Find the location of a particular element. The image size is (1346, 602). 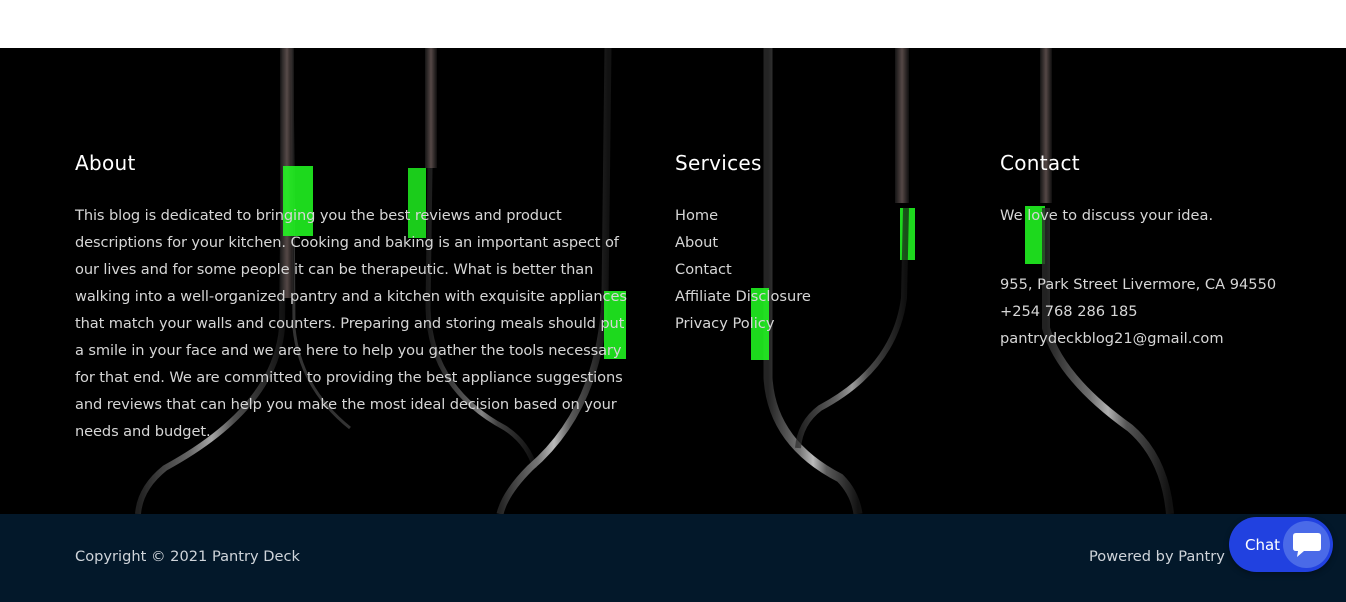

service-link-privacy-policy: Privacy Policy is located at coordinates (805, 323).